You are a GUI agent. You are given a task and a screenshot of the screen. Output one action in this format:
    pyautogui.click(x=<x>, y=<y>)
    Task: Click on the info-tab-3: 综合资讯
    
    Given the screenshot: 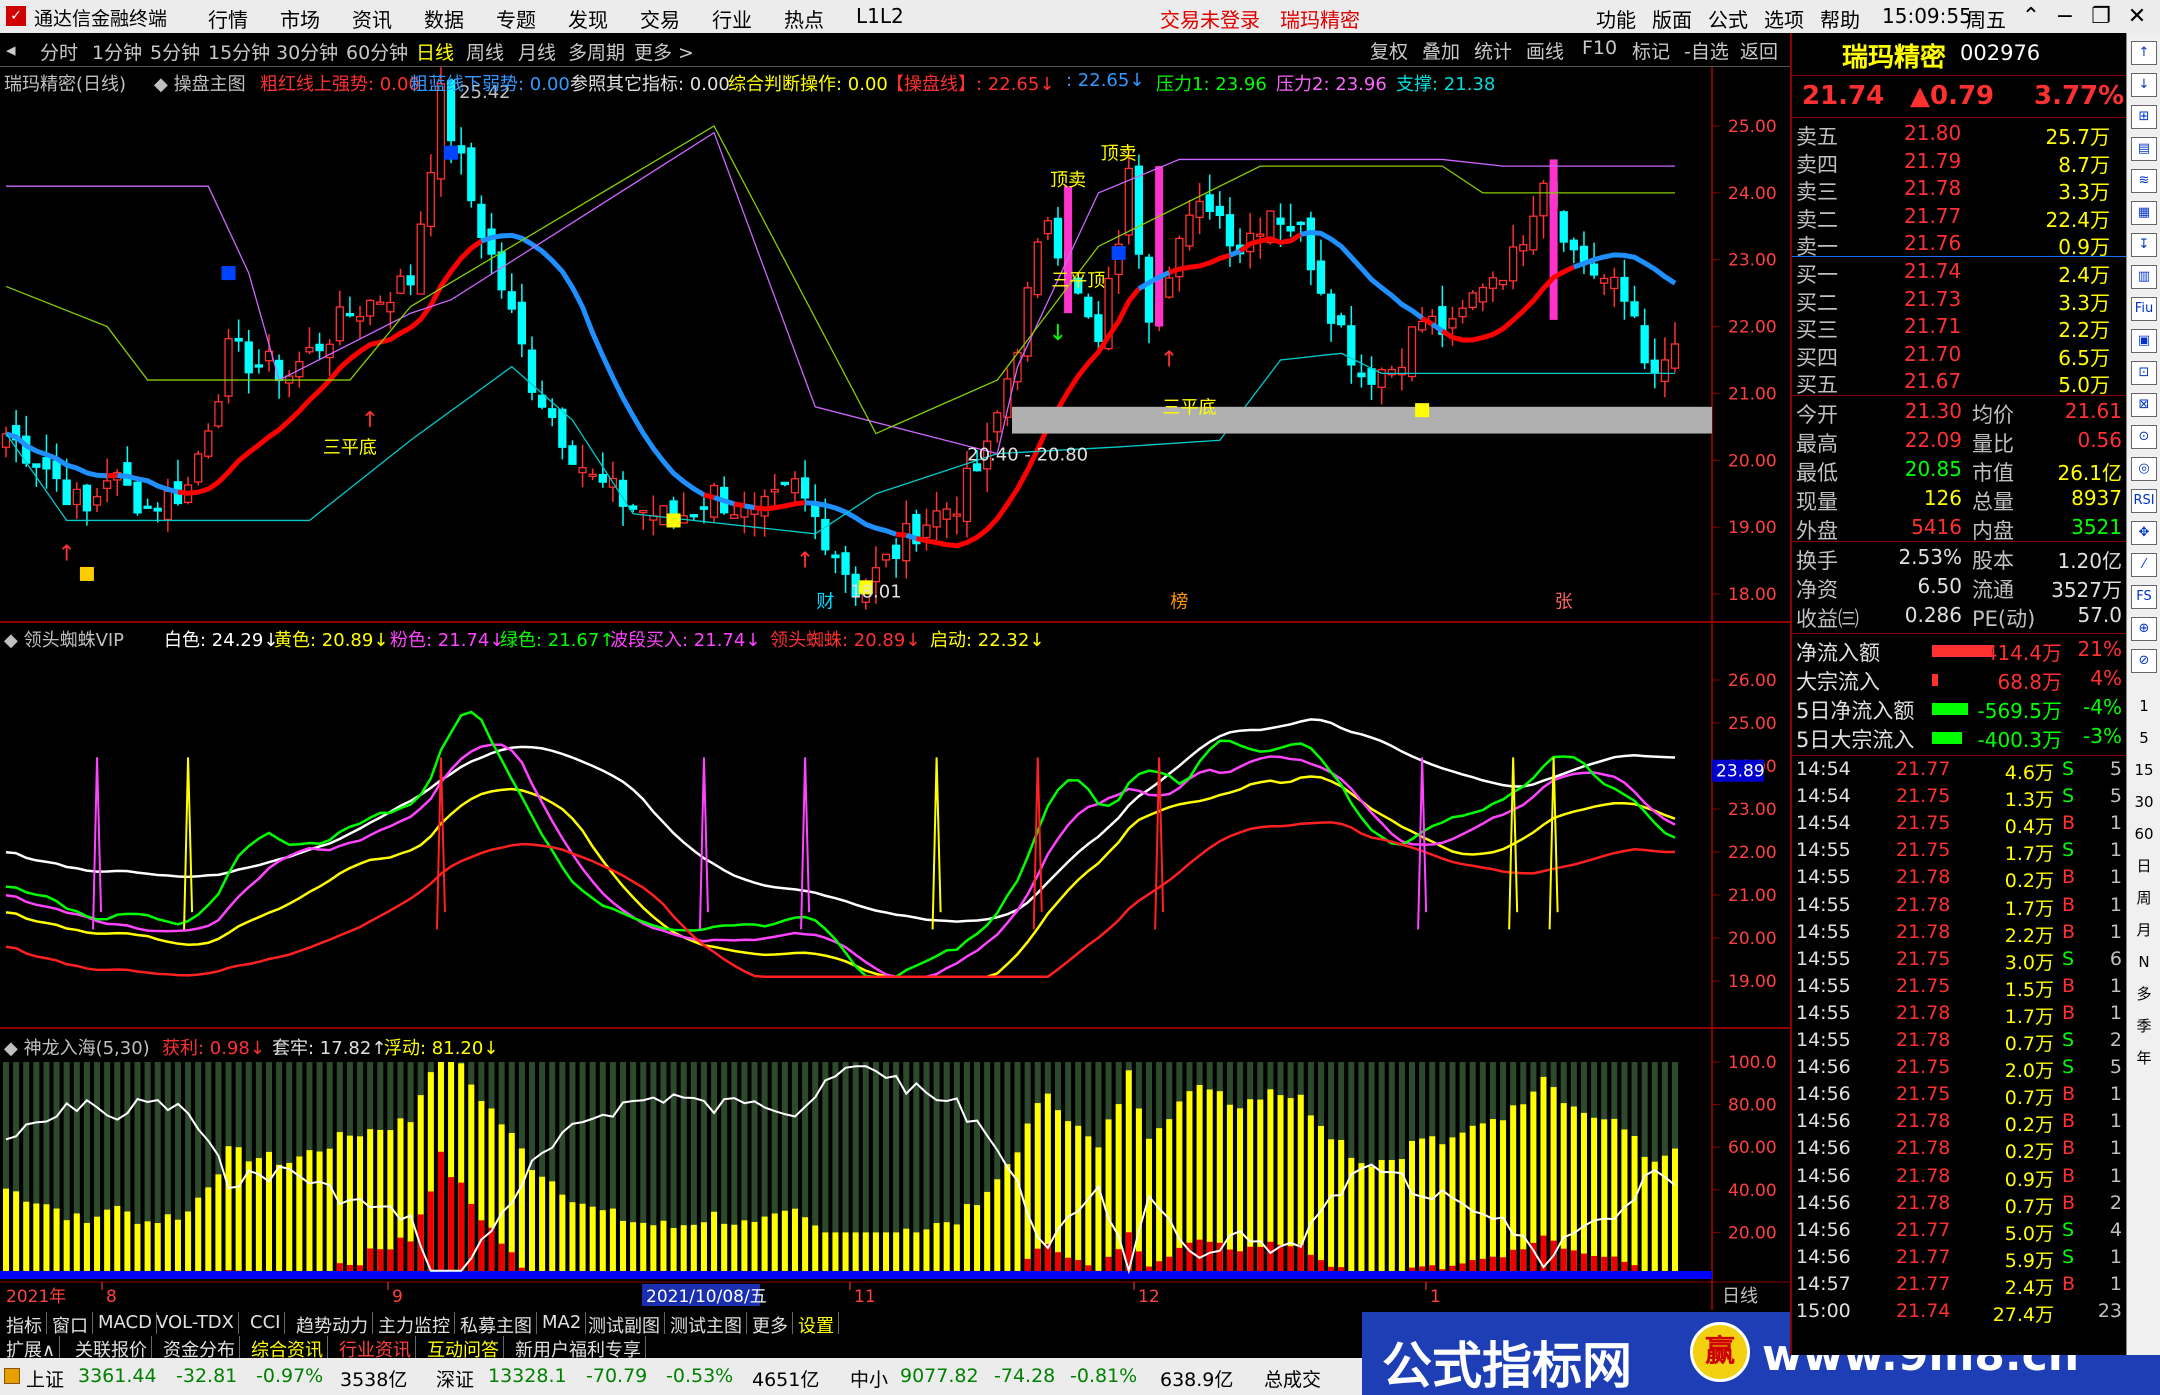 What is the action you would take?
    pyautogui.click(x=287, y=1348)
    